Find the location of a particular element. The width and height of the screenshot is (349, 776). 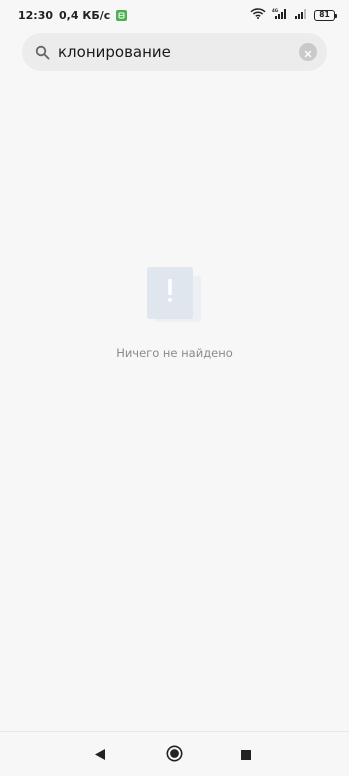

battery-icon: 81 is located at coordinates (325, 15).